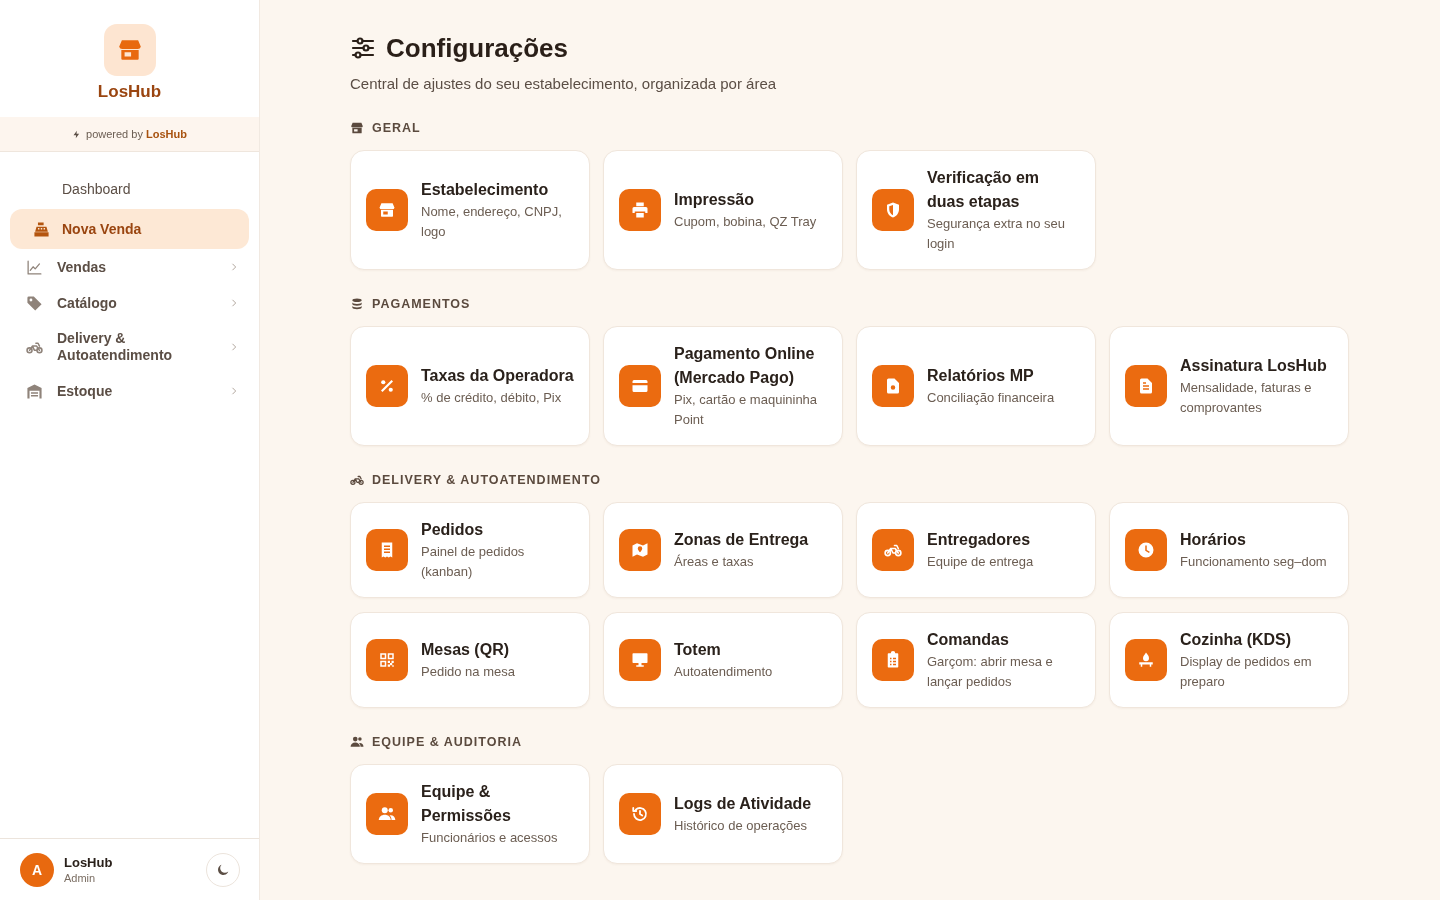 This screenshot has height=900, width=1440. Describe the element at coordinates (640, 660) in the screenshot. I see `monitor-icon` at that location.